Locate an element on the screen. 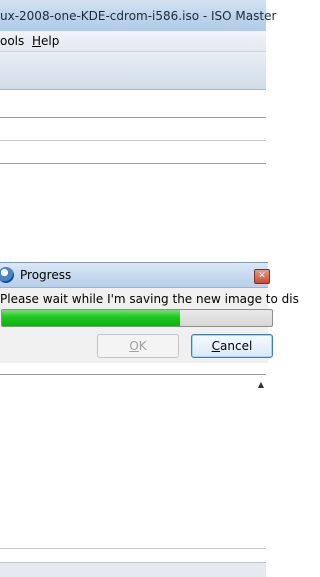 This screenshot has width=320, height=577. filesystem-pane is located at coordinates (133, 127).